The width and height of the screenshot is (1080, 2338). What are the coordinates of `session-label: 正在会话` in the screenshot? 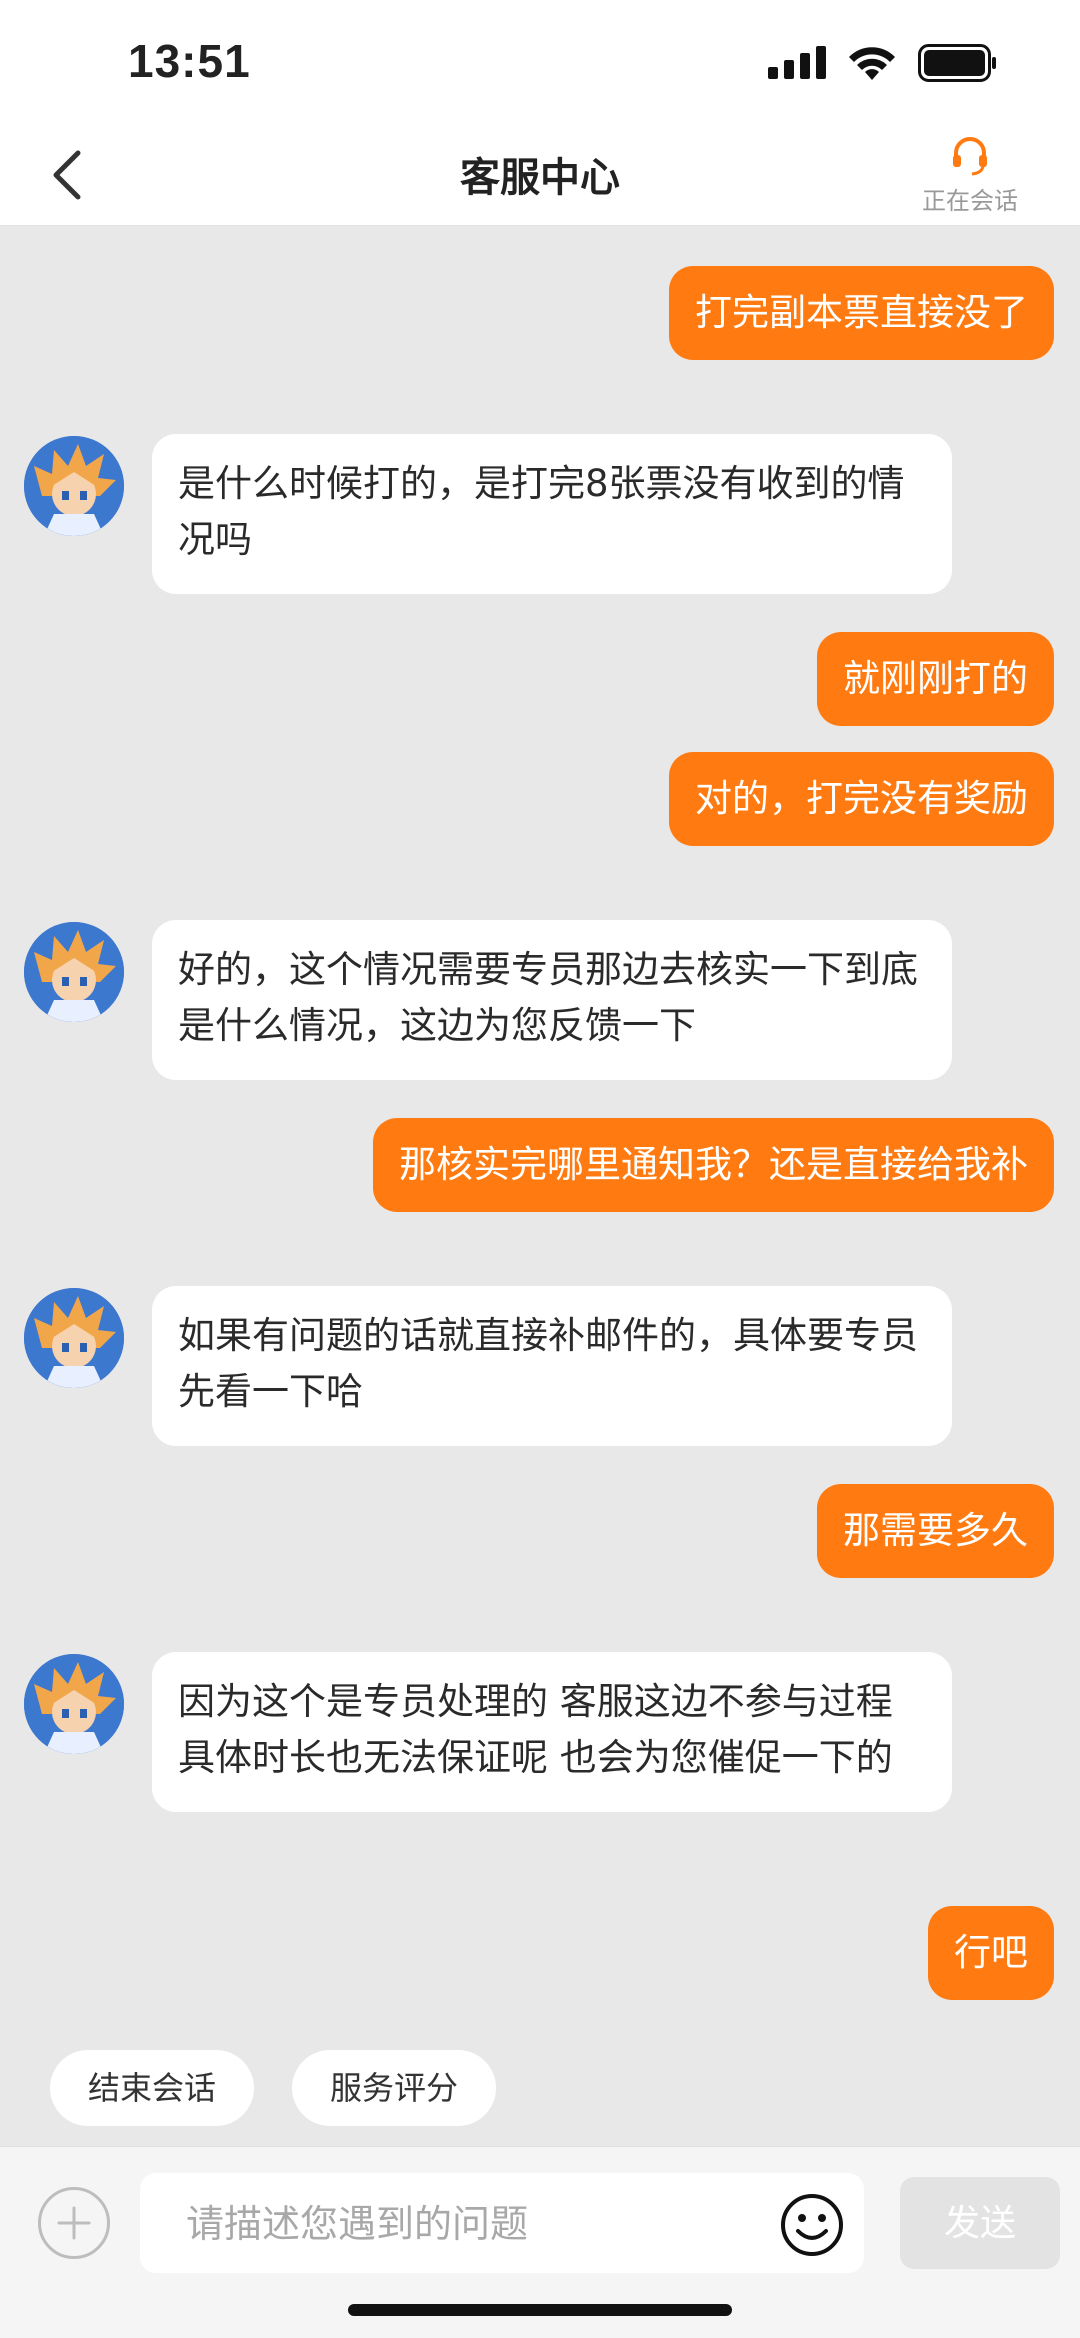 It's located at (970, 201).